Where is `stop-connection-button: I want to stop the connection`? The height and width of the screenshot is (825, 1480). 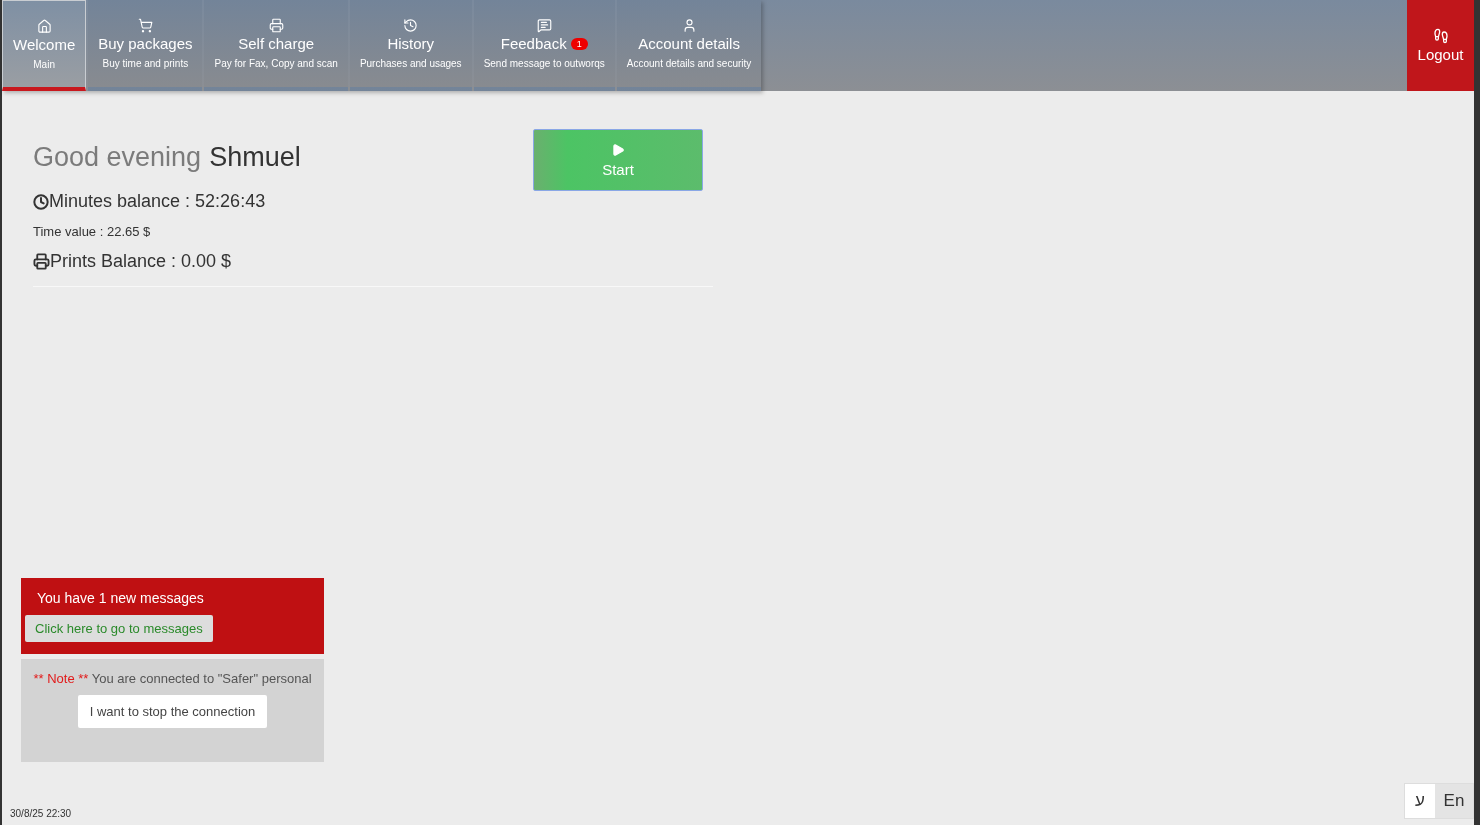 stop-connection-button: I want to stop the connection is located at coordinates (172, 711).